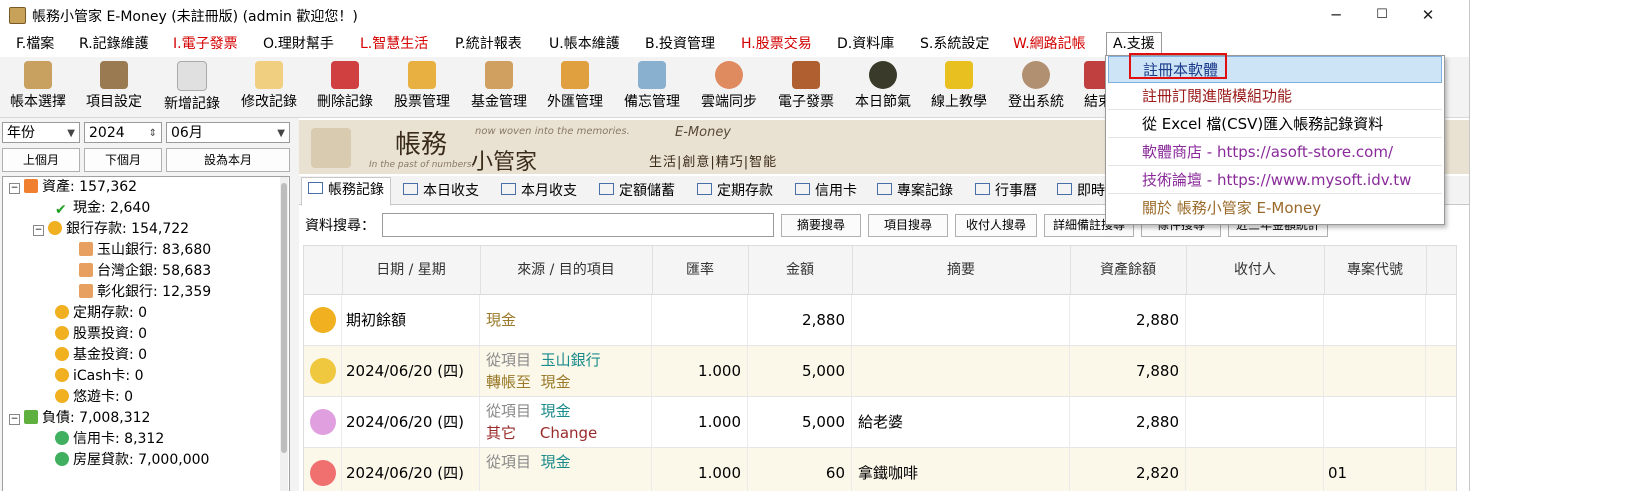 This screenshot has width=1635, height=491. I want to click on register-highlight-callout, so click(1178, 66).